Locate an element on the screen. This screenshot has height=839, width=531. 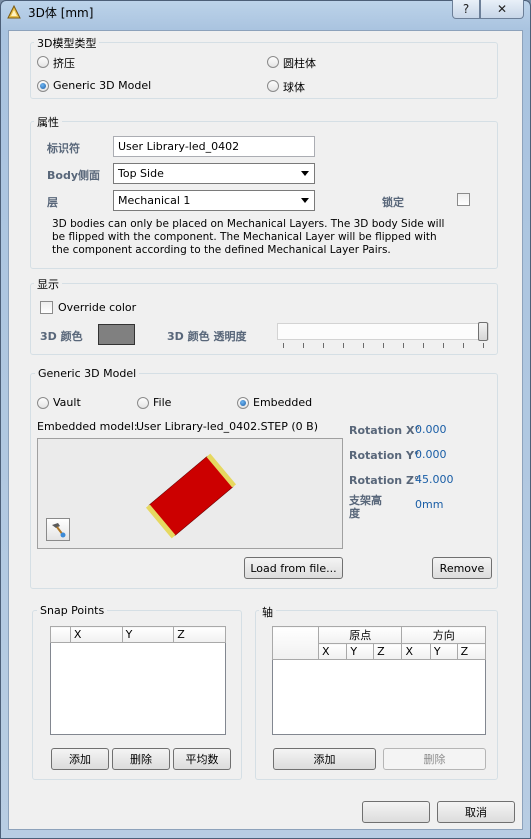
layer-label: 层 is located at coordinates (52, 202).